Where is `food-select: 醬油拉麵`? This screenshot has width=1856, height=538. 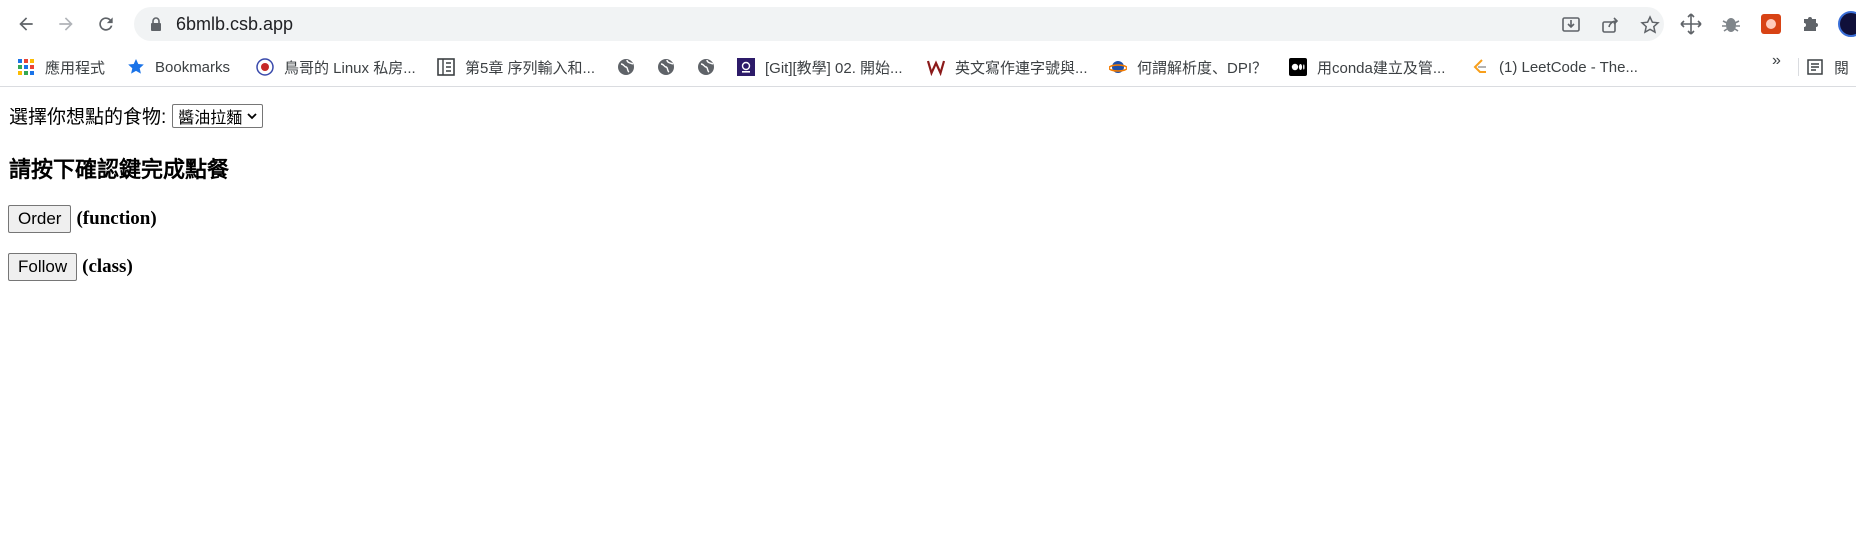
food-select: 醬油拉麵 is located at coordinates (218, 115).